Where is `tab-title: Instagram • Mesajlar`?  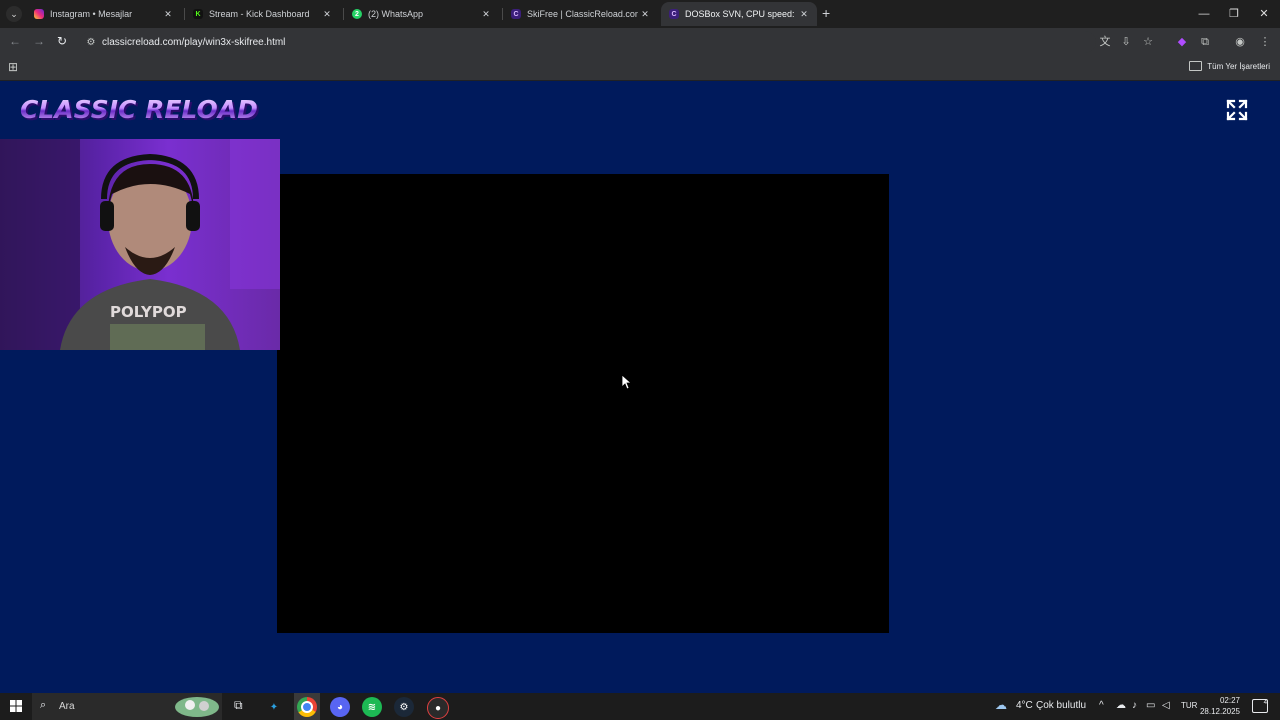 tab-title: Instagram • Mesajlar is located at coordinates (91, 14).